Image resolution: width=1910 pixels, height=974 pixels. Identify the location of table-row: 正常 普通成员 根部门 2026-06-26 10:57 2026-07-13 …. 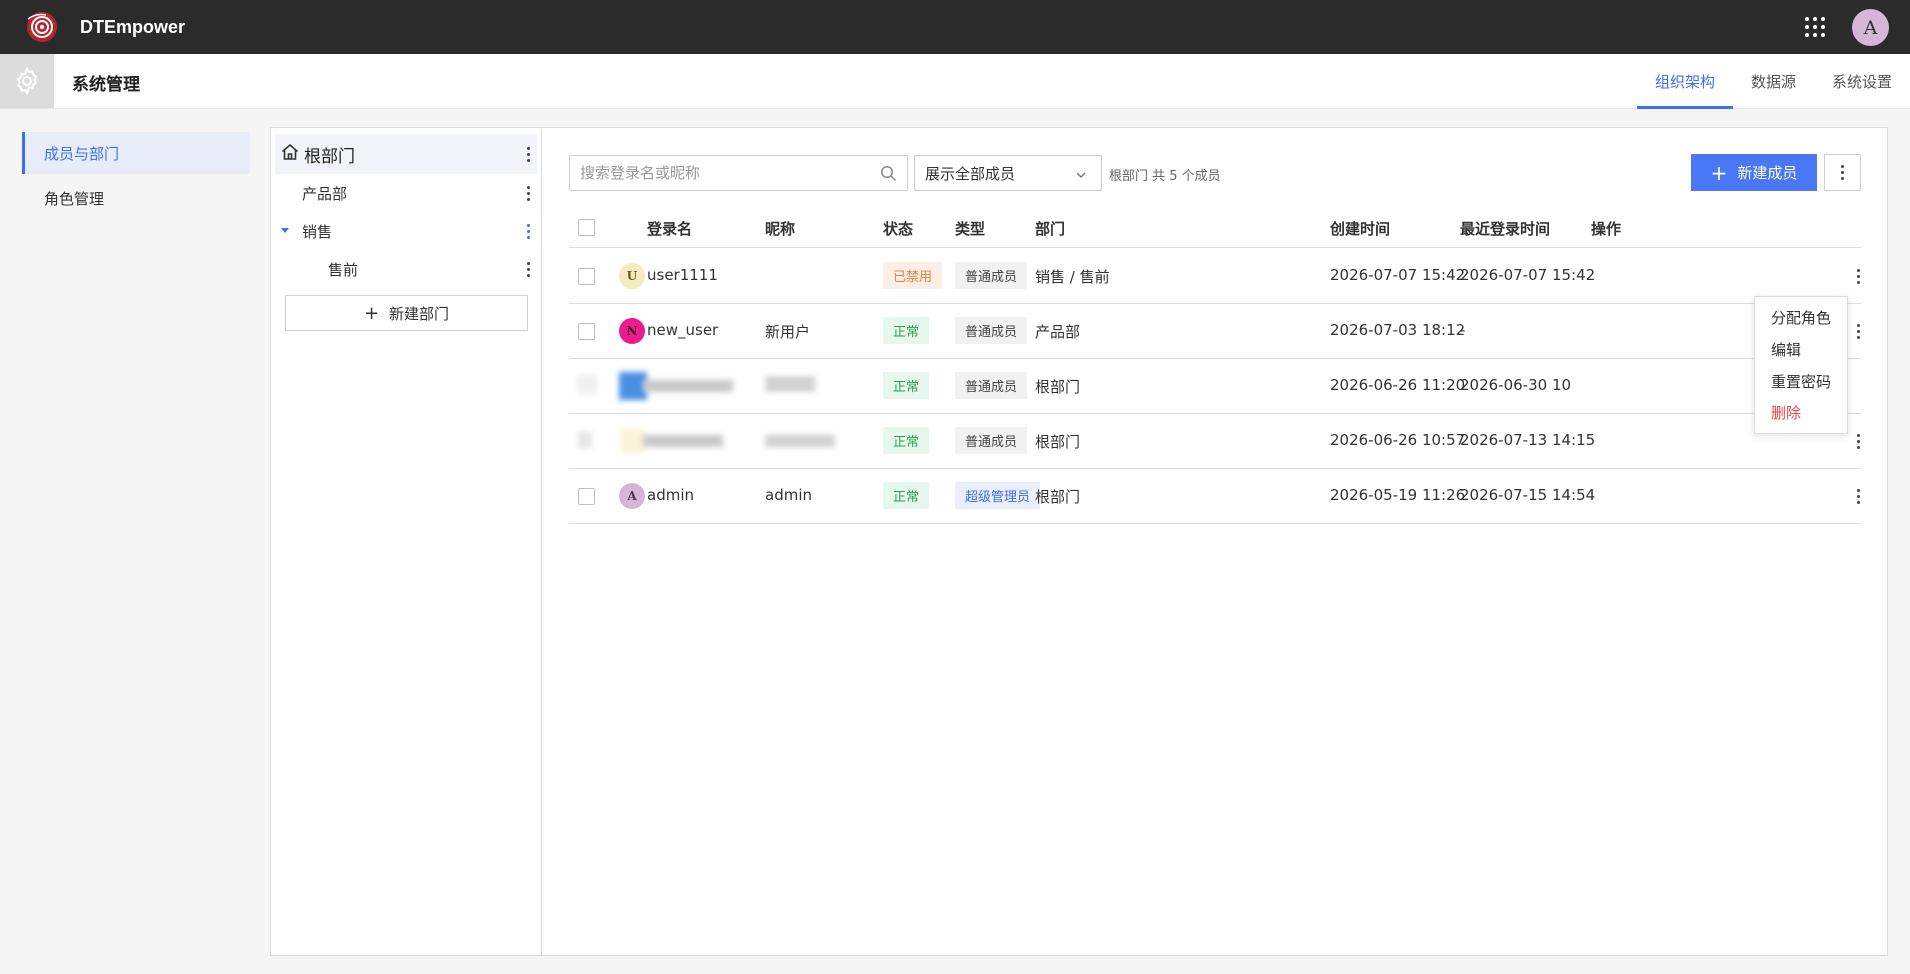
(1215, 441).